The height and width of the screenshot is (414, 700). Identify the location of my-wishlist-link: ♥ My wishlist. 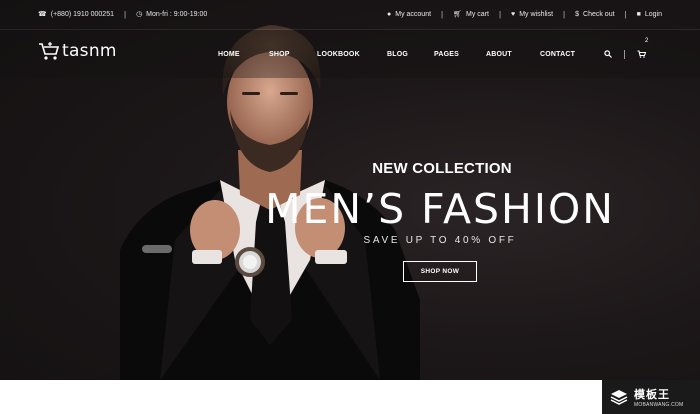
(532, 14).